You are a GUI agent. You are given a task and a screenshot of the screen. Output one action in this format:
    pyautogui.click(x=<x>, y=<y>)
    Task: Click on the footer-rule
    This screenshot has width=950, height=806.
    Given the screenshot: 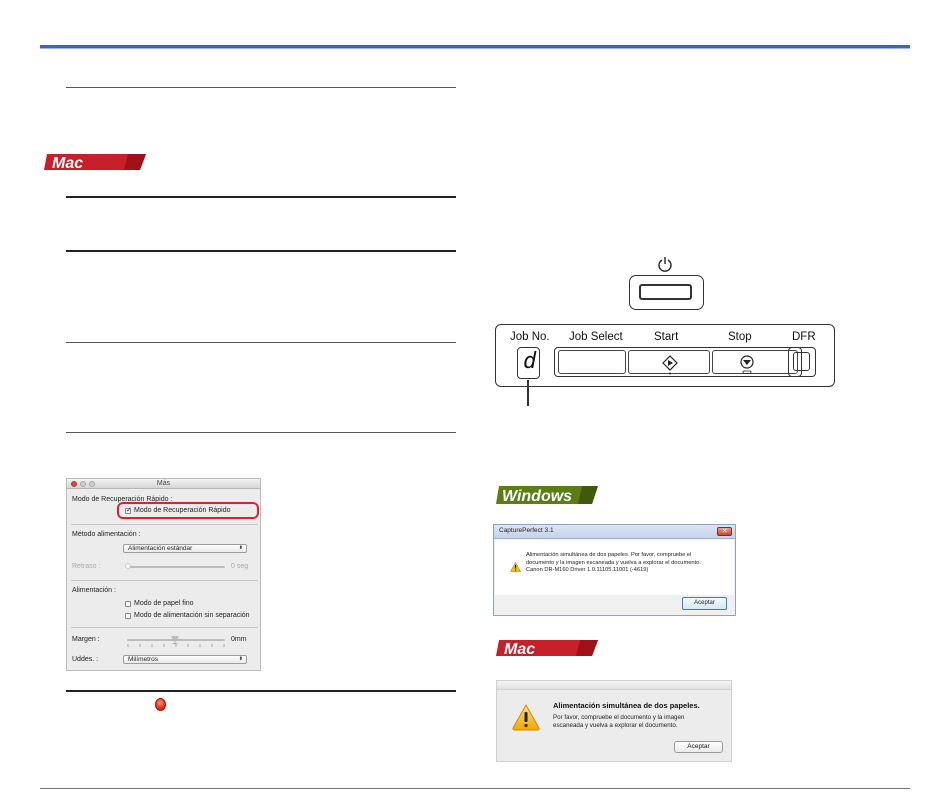 What is the action you would take?
    pyautogui.click(x=475, y=788)
    